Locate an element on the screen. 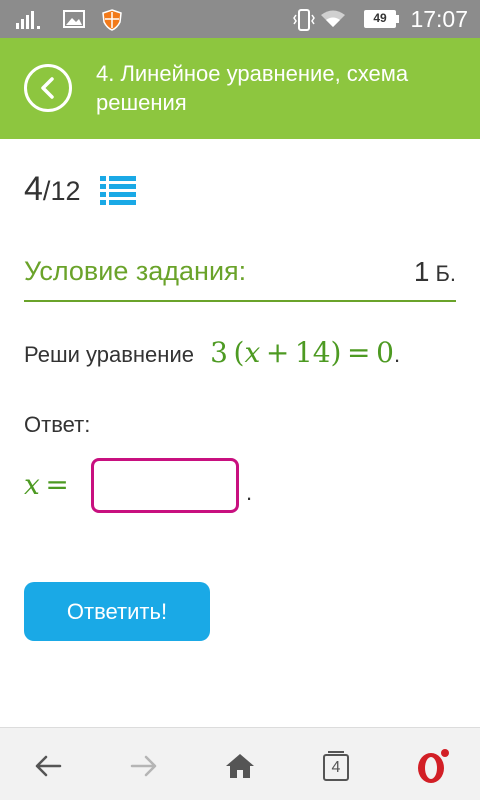  home-icon is located at coordinates (240, 766).